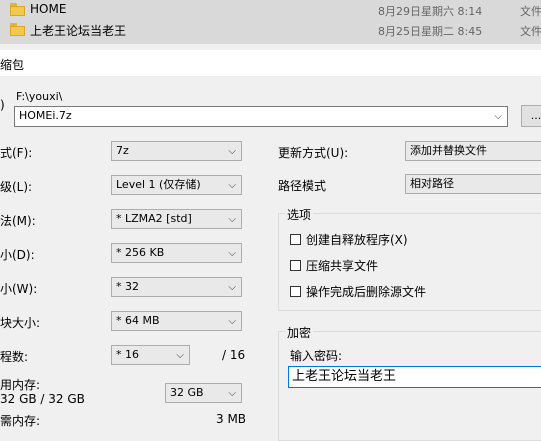  Describe the element at coordinates (473, 184) in the screenshot. I see `path-mode-select: 相对路径` at that location.